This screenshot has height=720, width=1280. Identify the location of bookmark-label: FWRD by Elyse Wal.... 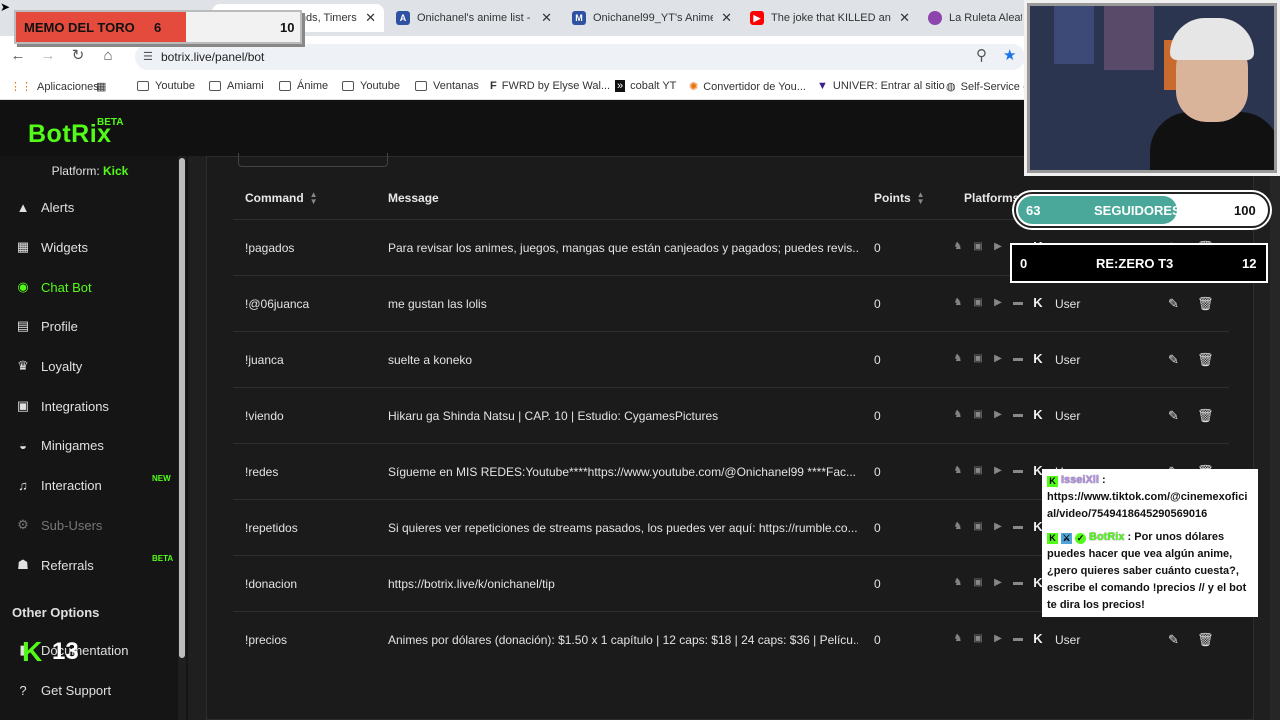
(556, 86).